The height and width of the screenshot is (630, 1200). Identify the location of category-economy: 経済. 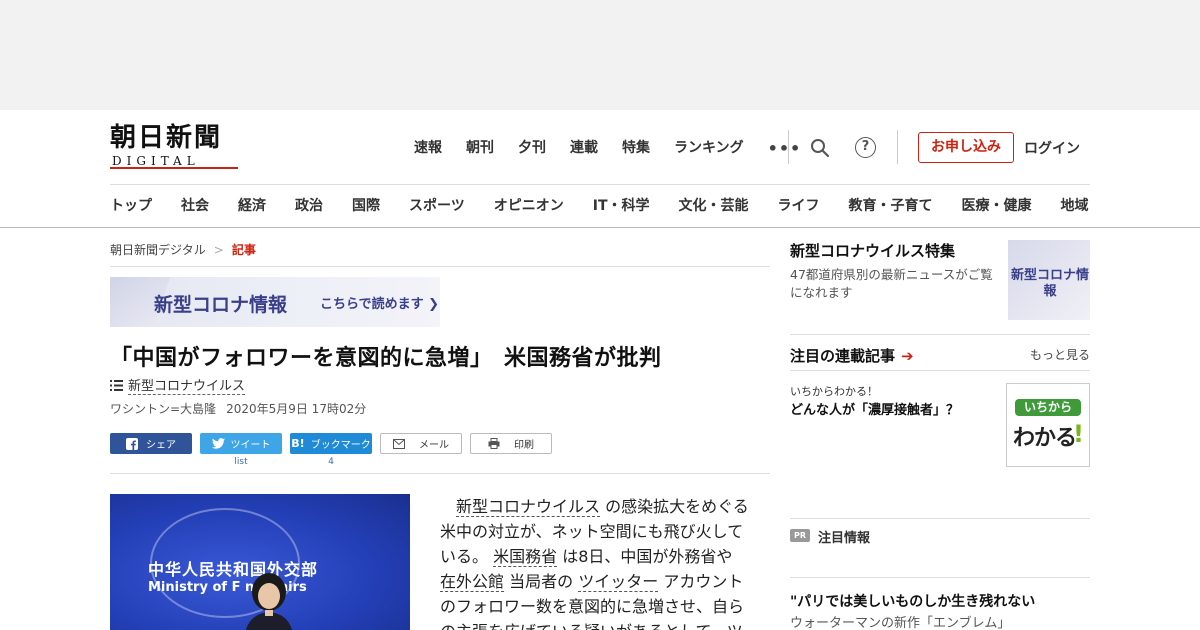
(252, 206).